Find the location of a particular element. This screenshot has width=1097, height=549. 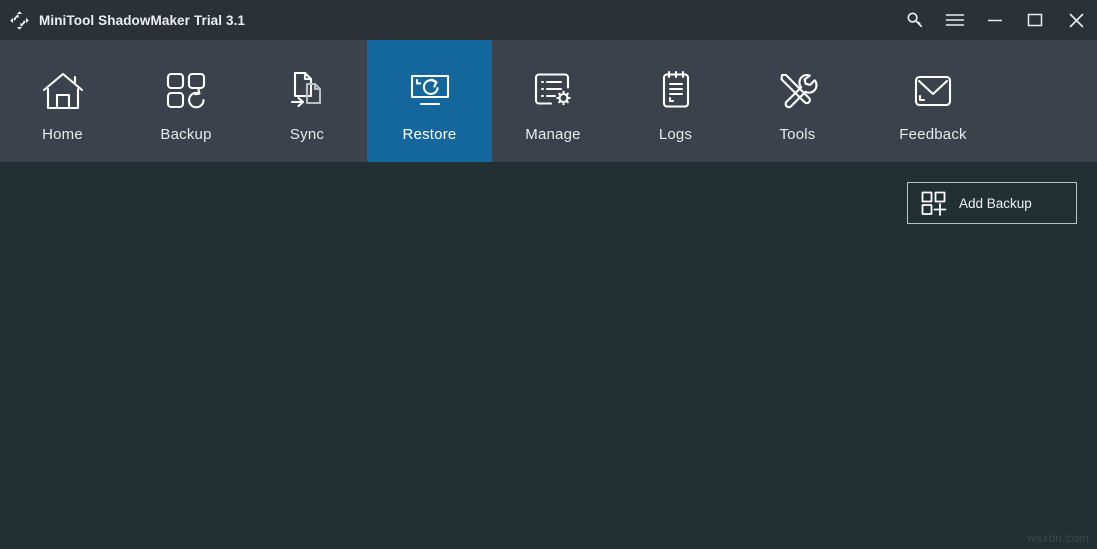

nav-item-tools: Tools is located at coordinates (797, 101).